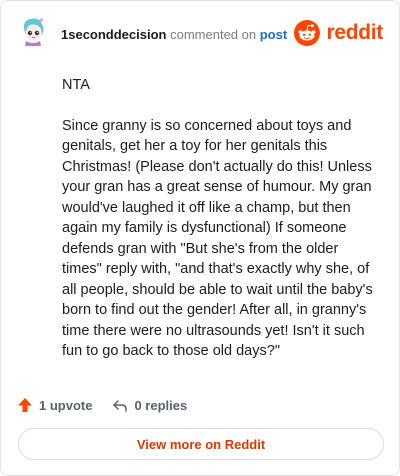 This screenshot has height=476, width=400. What do you see at coordinates (113, 34) in the screenshot?
I see `username-link: 1seconddecision` at bounding box center [113, 34].